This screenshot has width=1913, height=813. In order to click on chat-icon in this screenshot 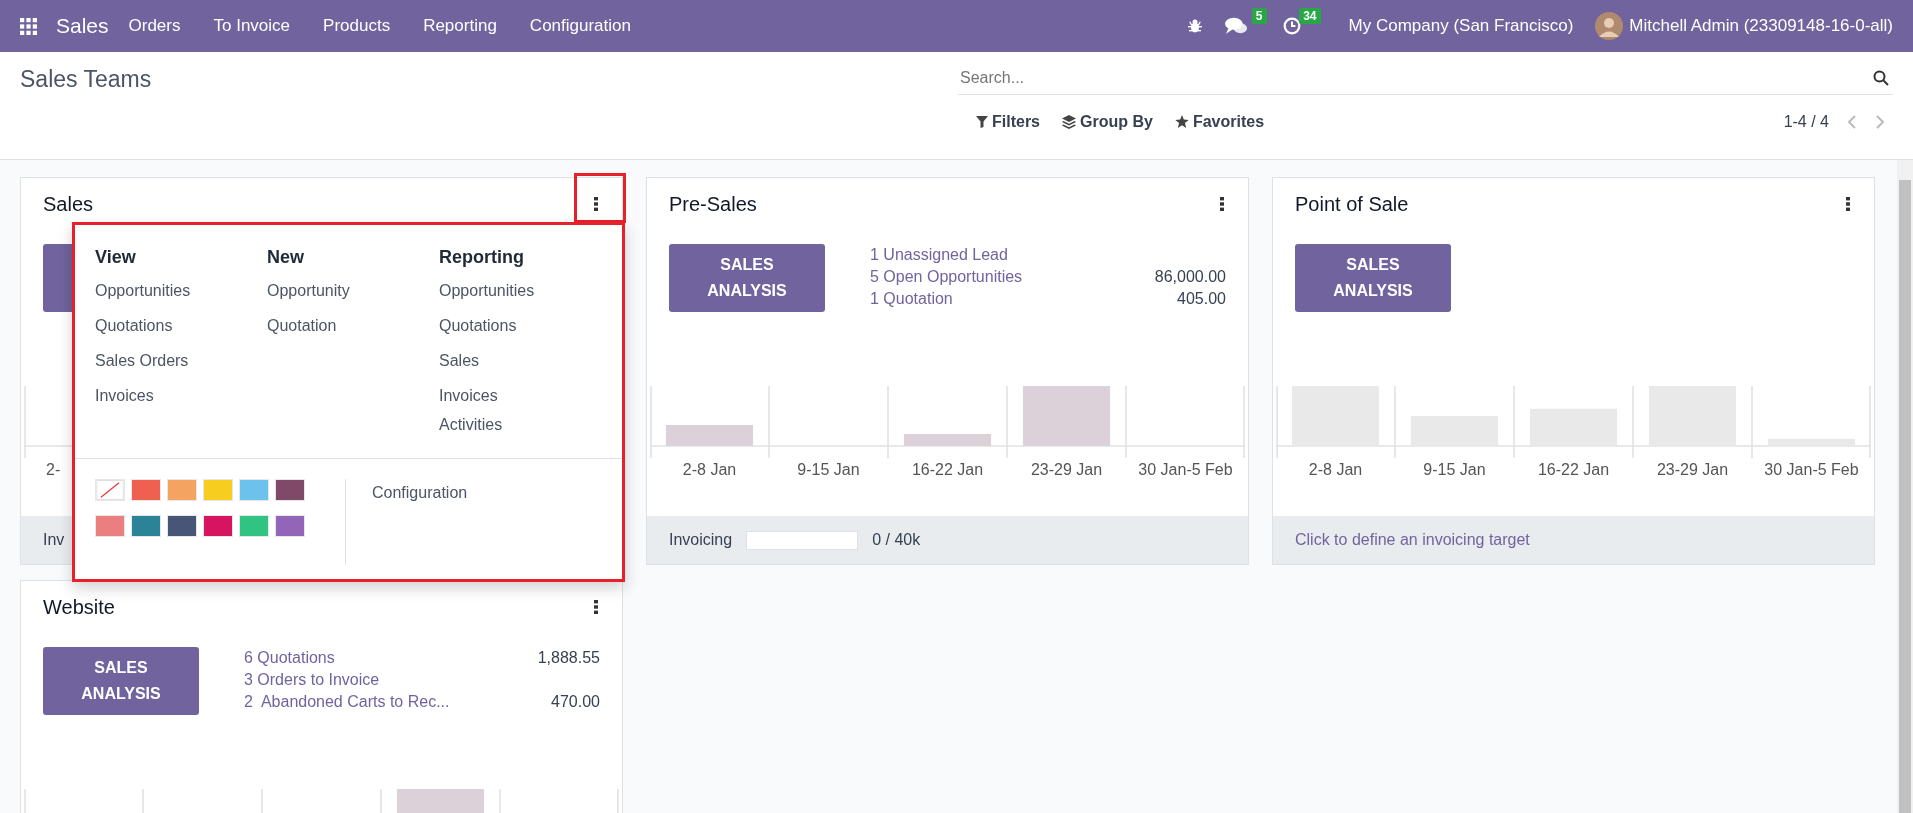, I will do `click(1235, 26)`.